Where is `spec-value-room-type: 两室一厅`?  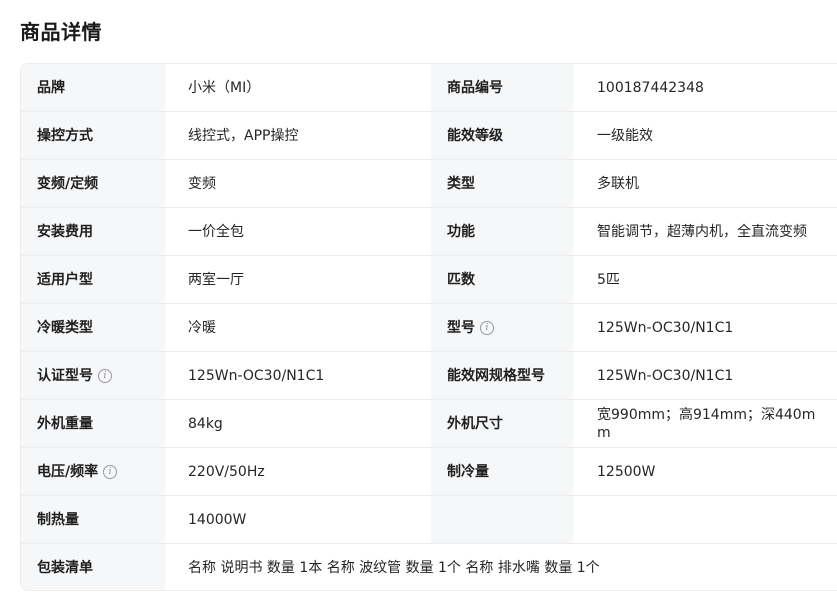 spec-value-room-type: 两室一厅 is located at coordinates (216, 279).